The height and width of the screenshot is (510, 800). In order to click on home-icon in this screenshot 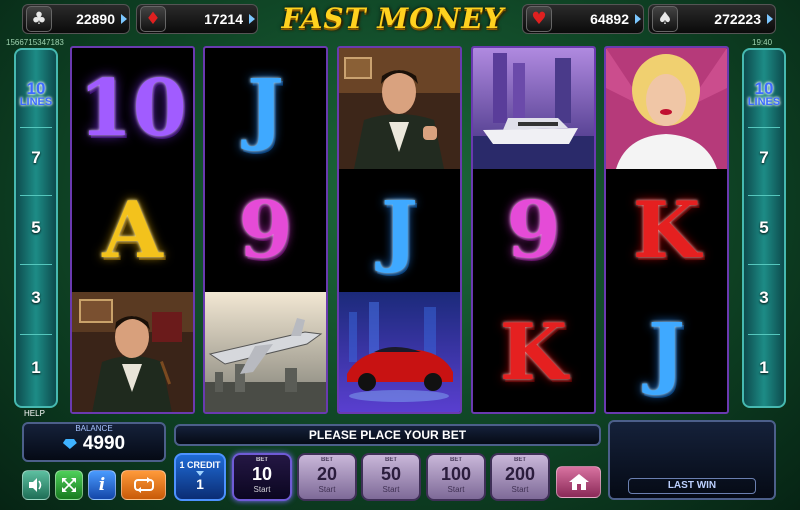, I will do `click(578, 482)`.